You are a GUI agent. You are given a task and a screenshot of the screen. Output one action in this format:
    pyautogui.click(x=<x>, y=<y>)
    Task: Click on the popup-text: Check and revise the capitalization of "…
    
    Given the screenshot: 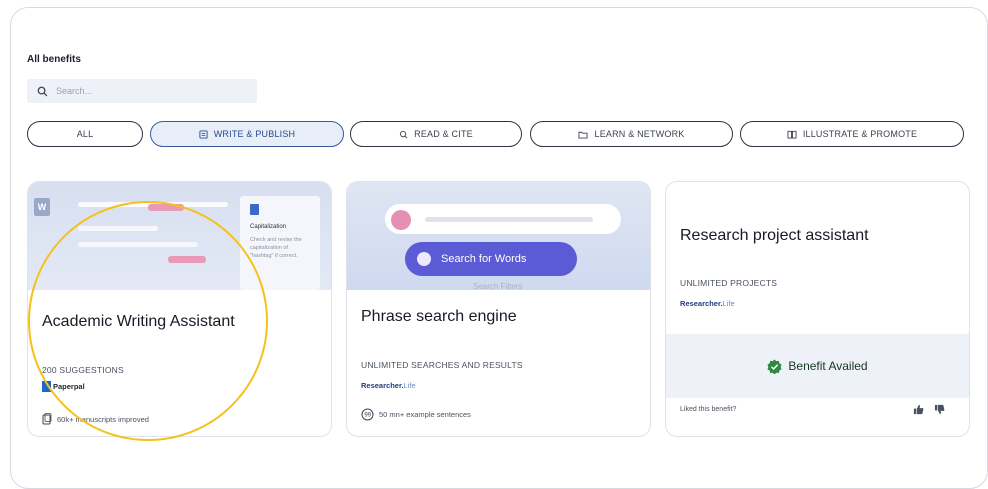 What is the action you would take?
    pyautogui.click(x=276, y=248)
    